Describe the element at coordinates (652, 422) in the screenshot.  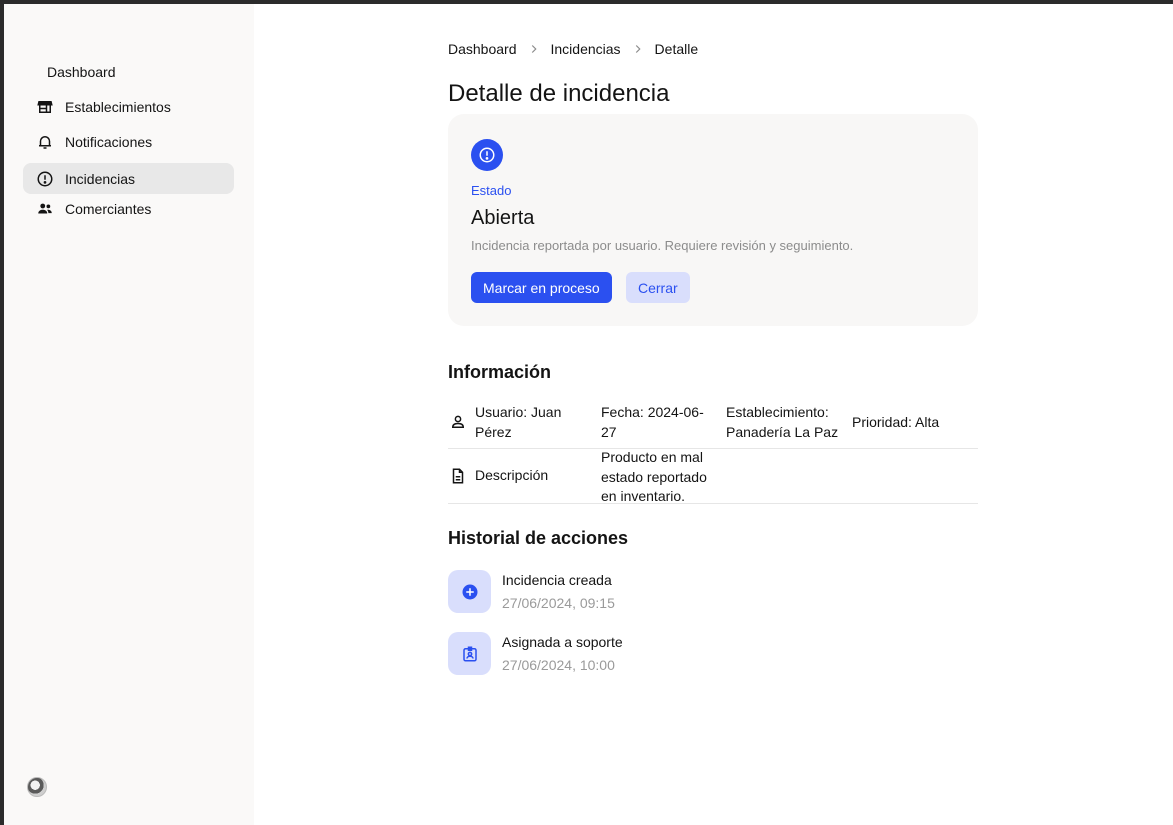
I see `info-date: Fecha: 2024-06-27` at that location.